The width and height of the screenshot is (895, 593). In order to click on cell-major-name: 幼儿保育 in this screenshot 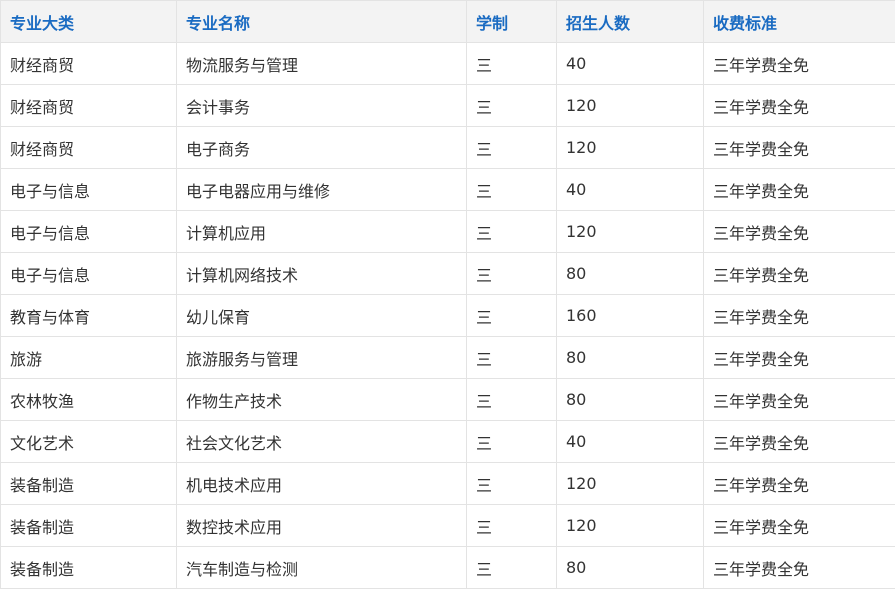, I will do `click(321, 315)`.